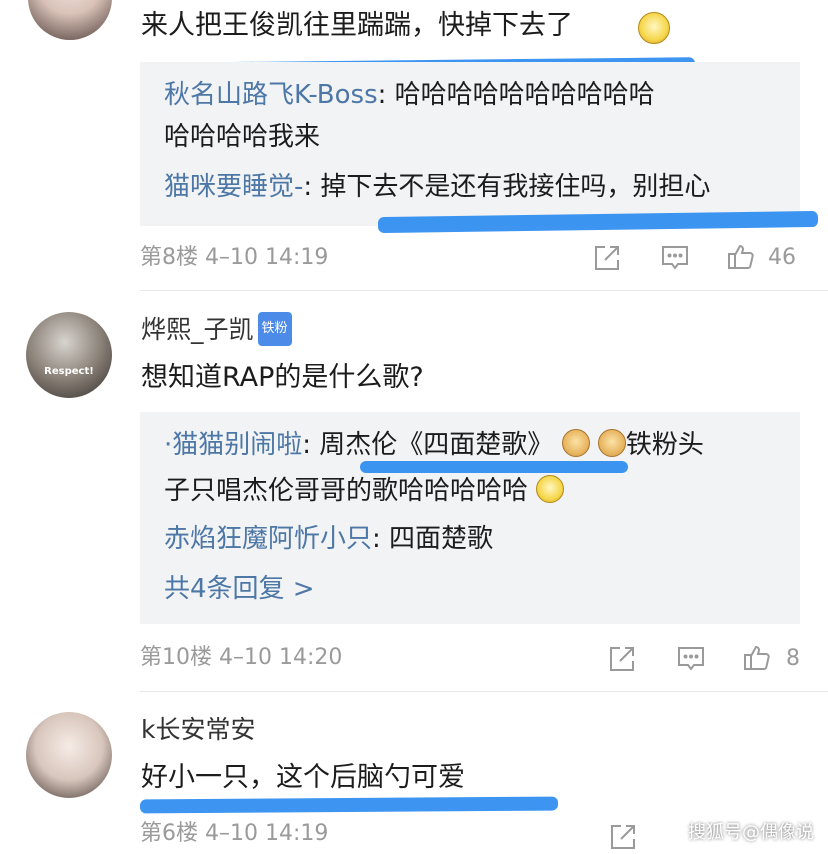 The height and width of the screenshot is (854, 828). I want to click on like-count: 8, so click(793, 658).